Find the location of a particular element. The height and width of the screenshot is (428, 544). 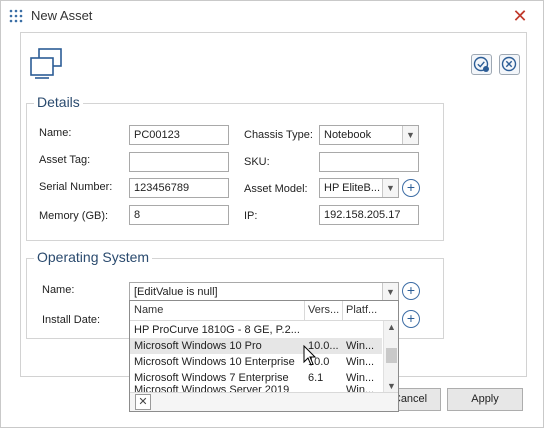

popup-close-button: ✕ is located at coordinates (143, 402).